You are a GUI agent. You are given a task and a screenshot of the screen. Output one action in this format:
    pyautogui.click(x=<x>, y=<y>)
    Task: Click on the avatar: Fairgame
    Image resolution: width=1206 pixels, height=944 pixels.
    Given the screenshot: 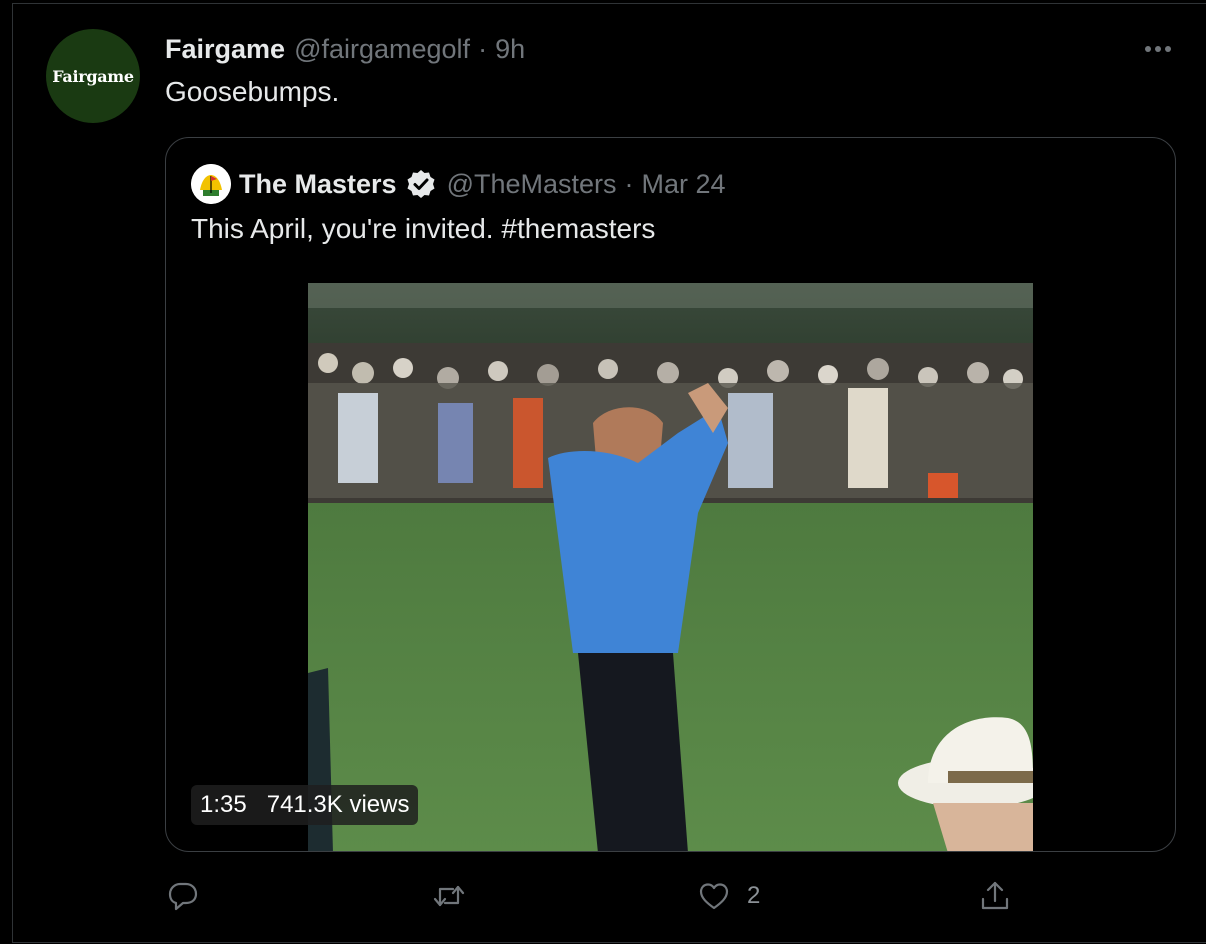 What is the action you would take?
    pyautogui.click(x=93, y=76)
    